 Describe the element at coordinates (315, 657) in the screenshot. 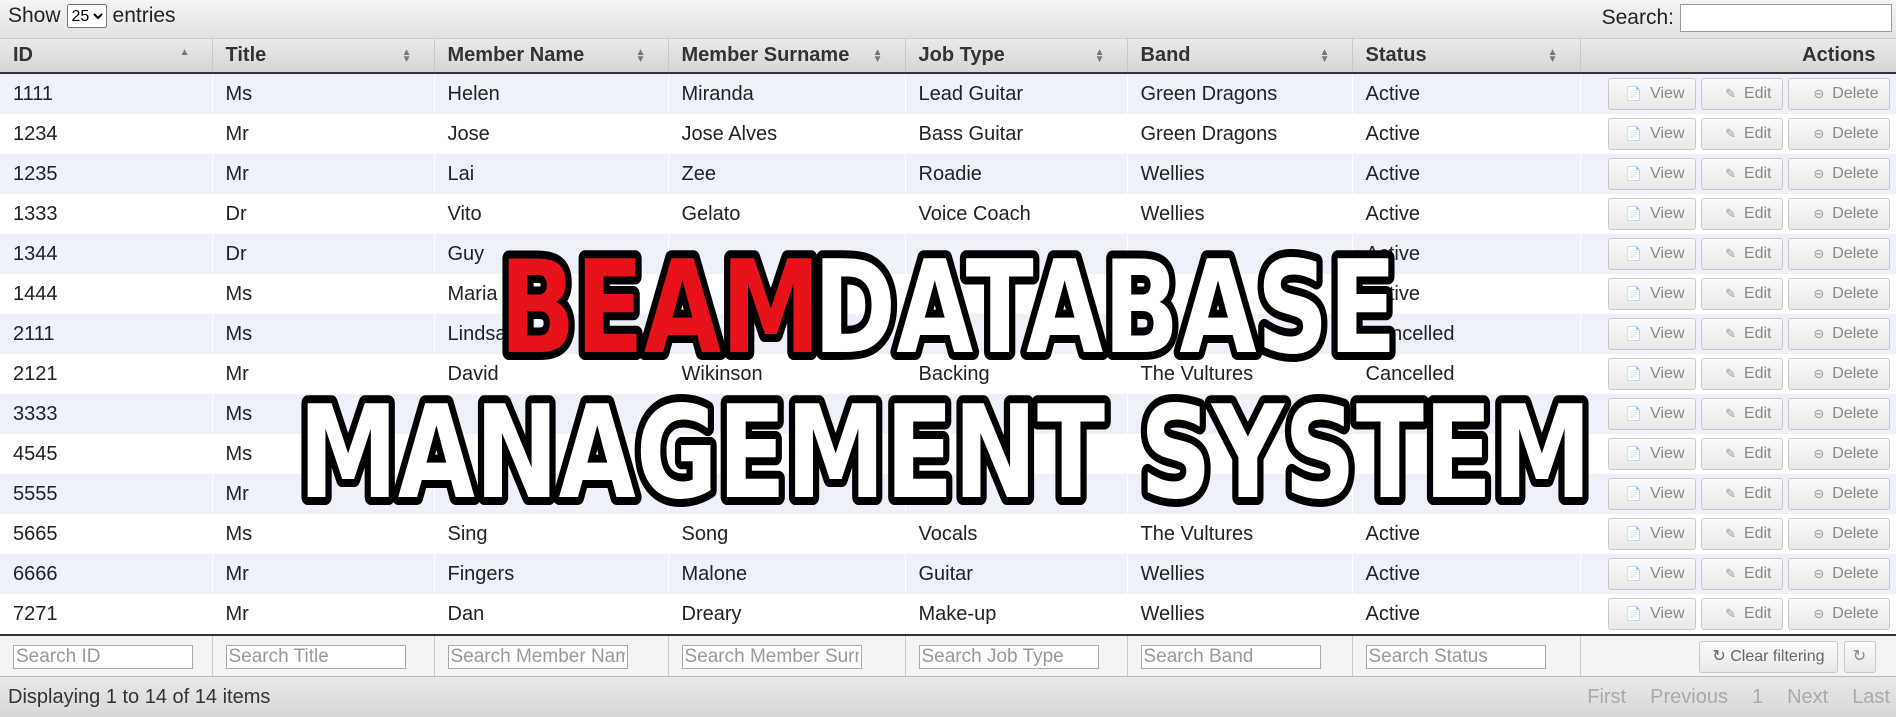

I see `filter-title-input` at that location.